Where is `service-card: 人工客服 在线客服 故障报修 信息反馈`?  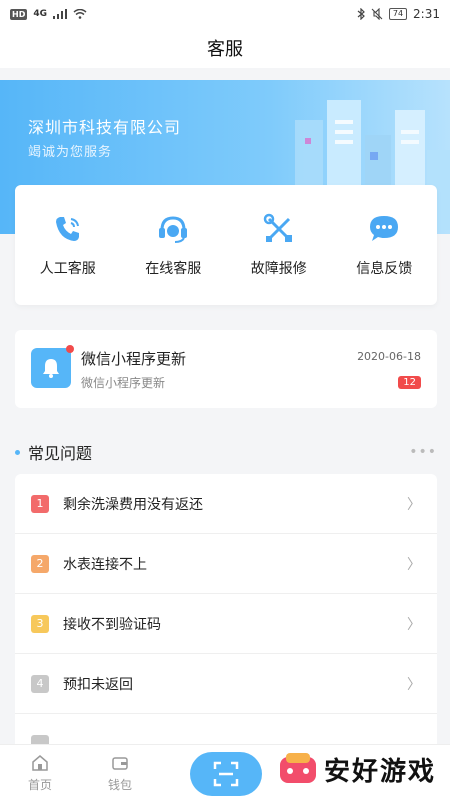 service-card: 人工客服 在线客服 故障报修 信息反馈 is located at coordinates (226, 245).